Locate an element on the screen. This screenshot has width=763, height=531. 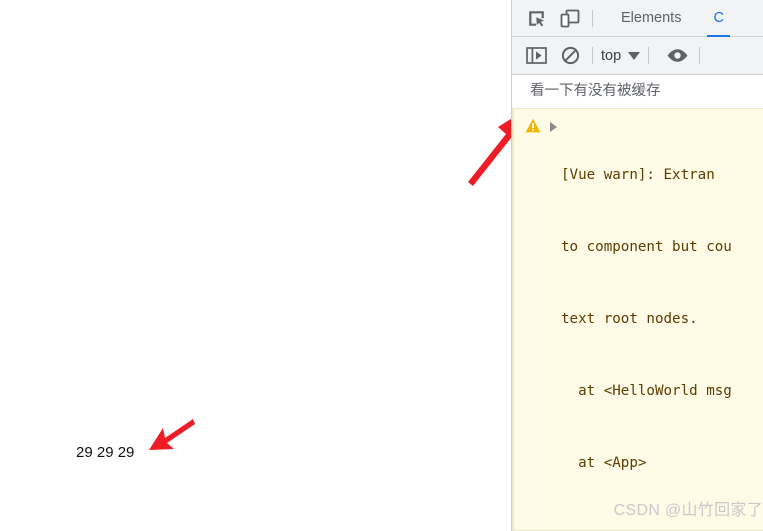
tabstrip-divider is located at coordinates (592, 18).